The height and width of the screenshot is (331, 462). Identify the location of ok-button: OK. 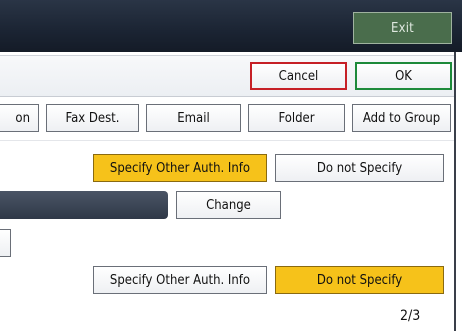
(403, 76).